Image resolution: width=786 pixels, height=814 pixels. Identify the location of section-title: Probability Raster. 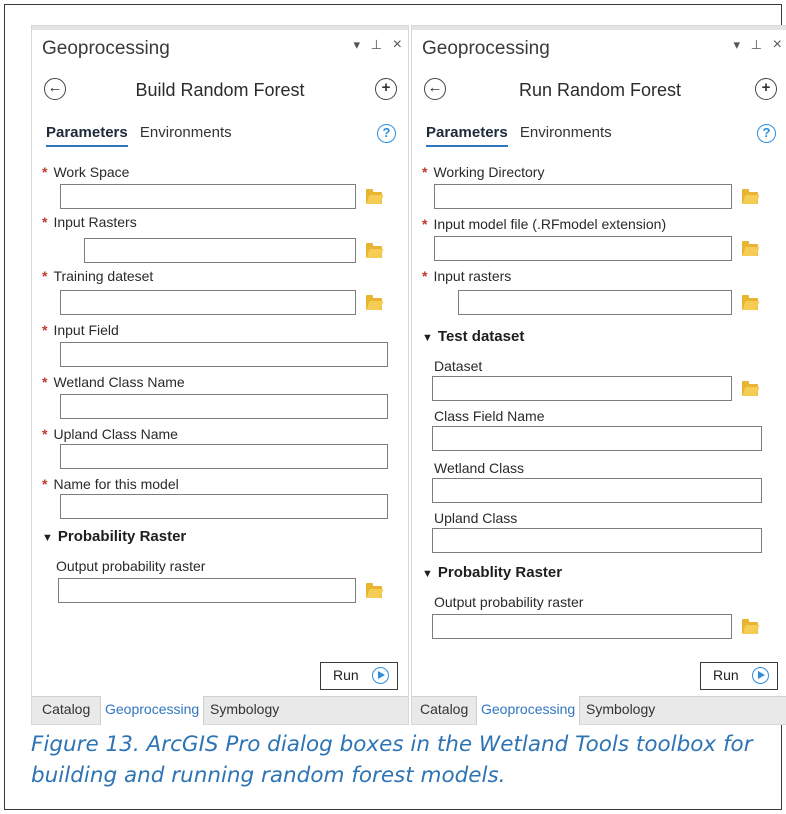
(122, 536).